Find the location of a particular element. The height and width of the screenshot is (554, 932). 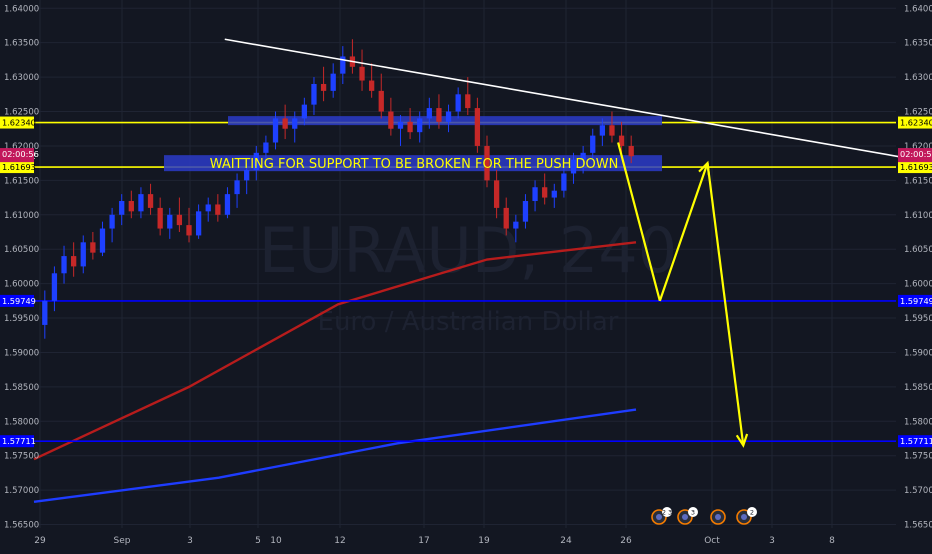

y-tick-label-left: 1.59000 is located at coordinates (21, 353).